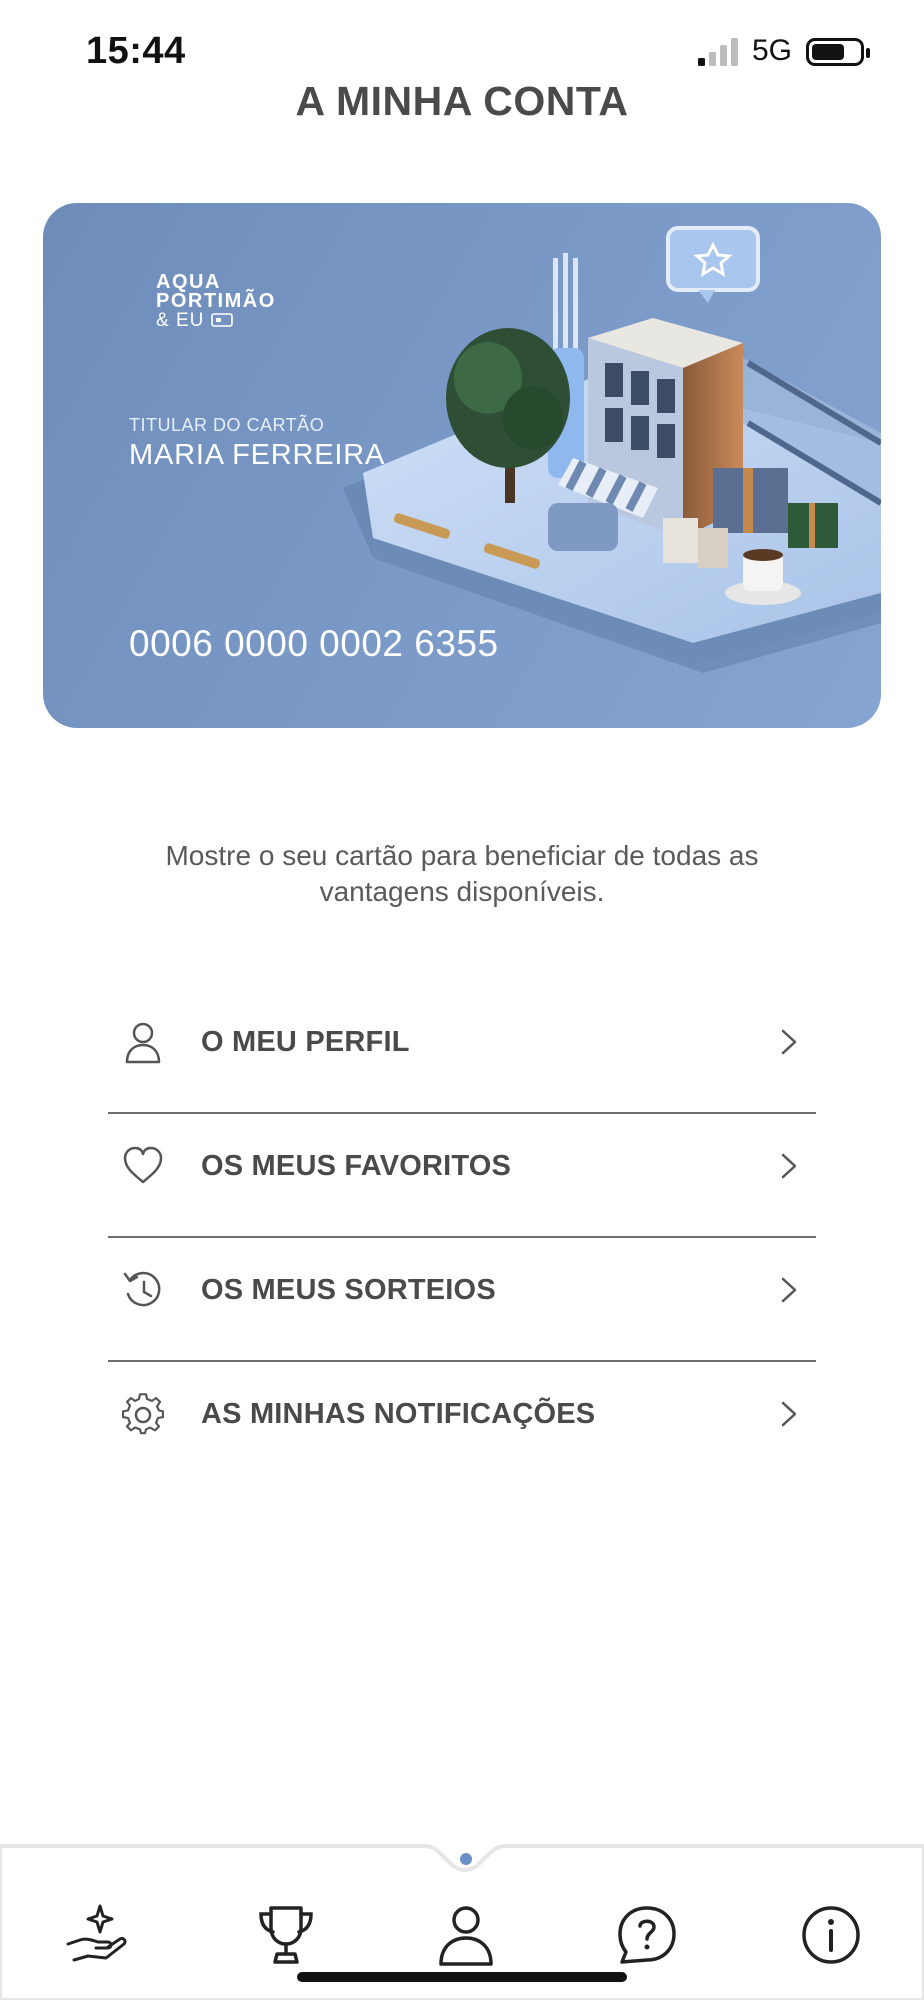 The image size is (924, 2000). I want to click on home-indicator, so click(462, 1977).